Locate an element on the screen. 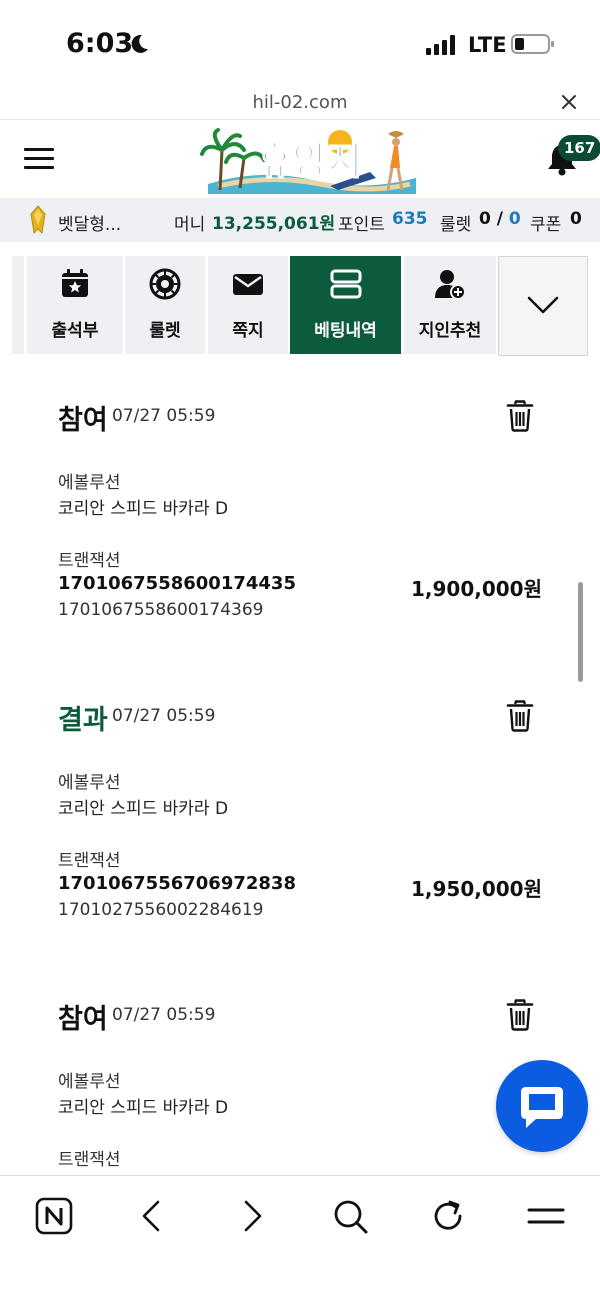 Image resolution: width=600 pixels, height=1301 pixels. quick-menu-label: 지인추천 is located at coordinates (450, 331).